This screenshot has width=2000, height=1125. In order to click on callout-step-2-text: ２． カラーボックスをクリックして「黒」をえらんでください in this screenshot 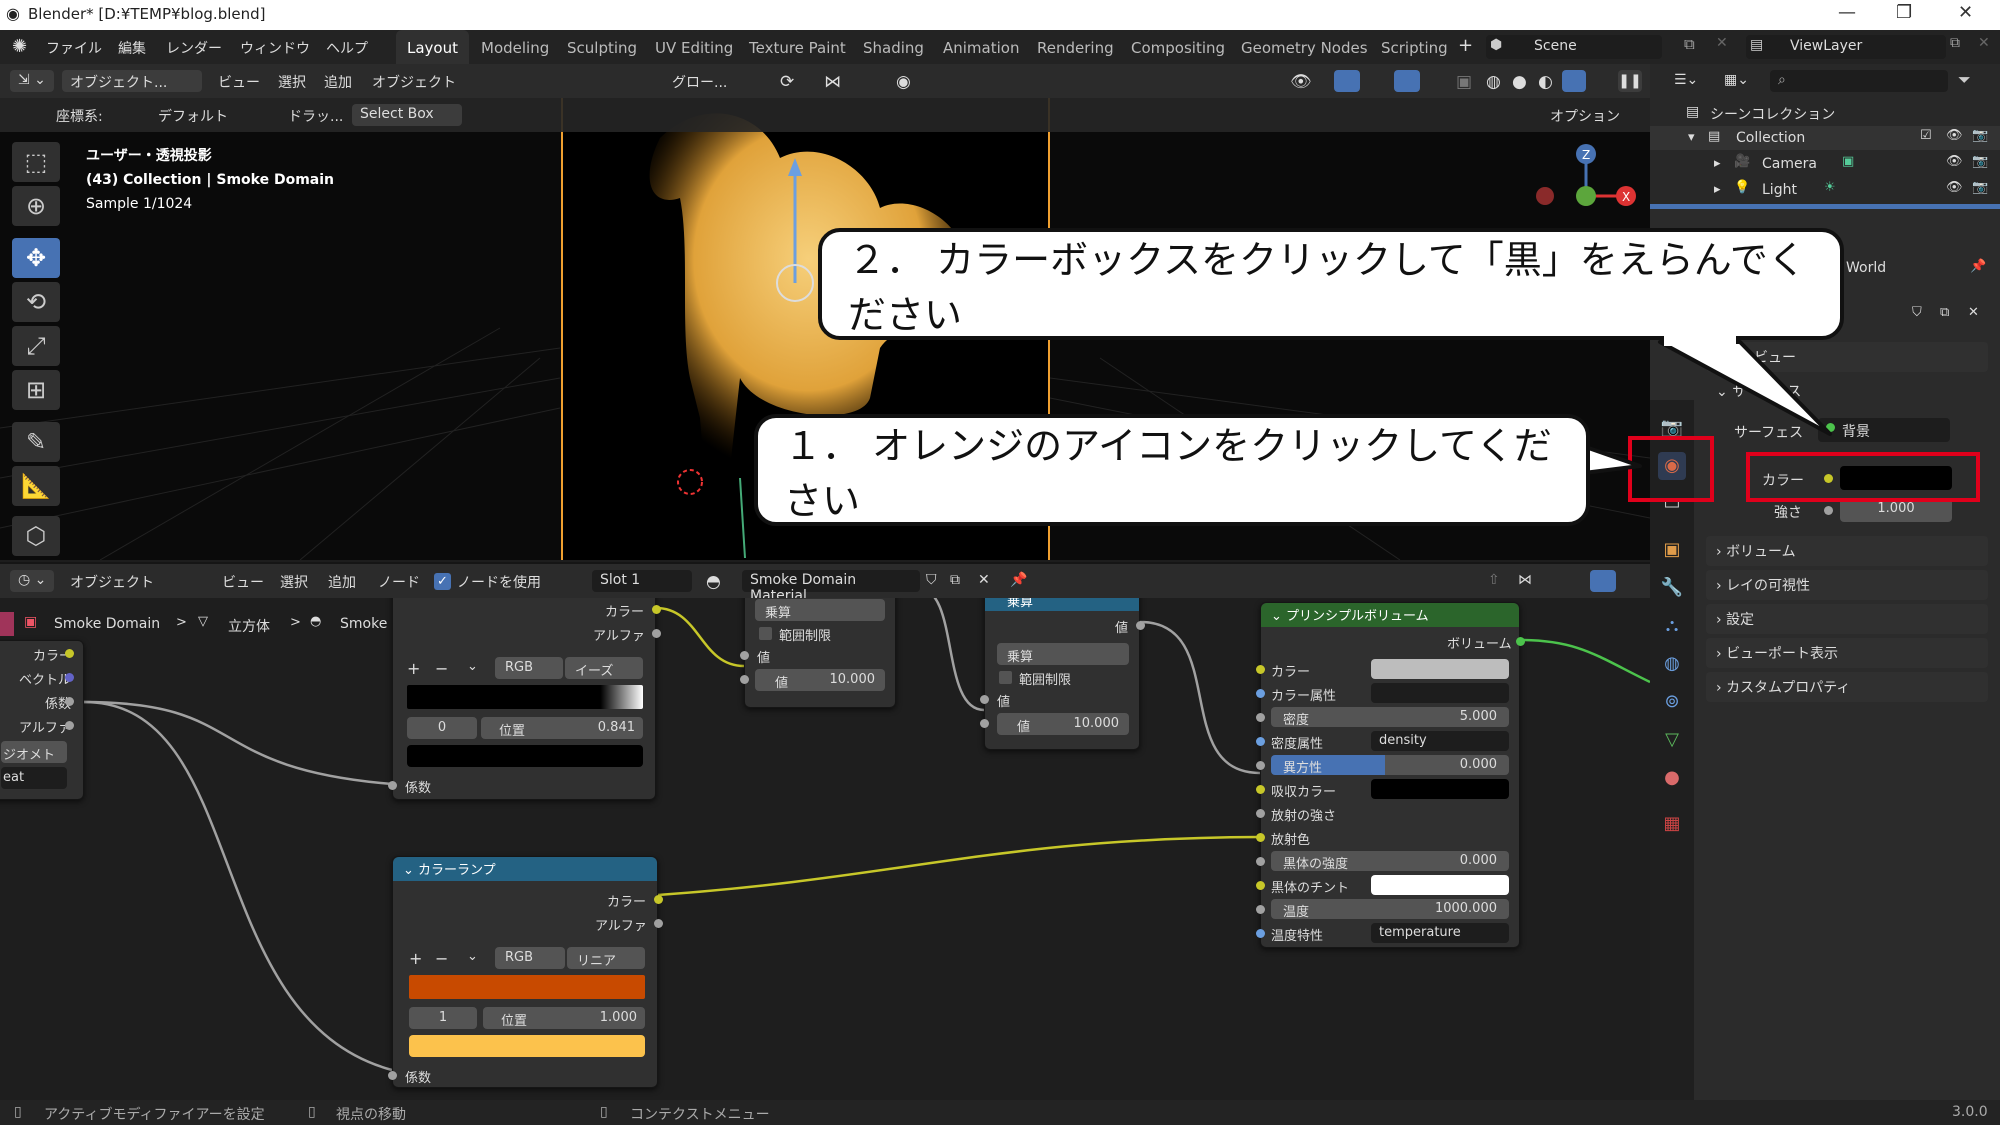, I will do `click(1327, 287)`.